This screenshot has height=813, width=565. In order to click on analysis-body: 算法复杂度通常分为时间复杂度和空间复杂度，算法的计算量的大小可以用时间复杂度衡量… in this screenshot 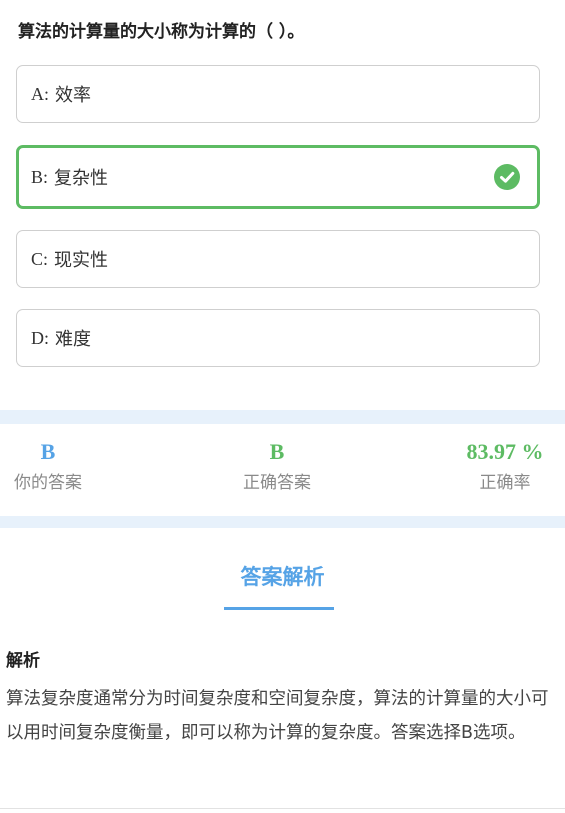, I will do `click(277, 716)`.